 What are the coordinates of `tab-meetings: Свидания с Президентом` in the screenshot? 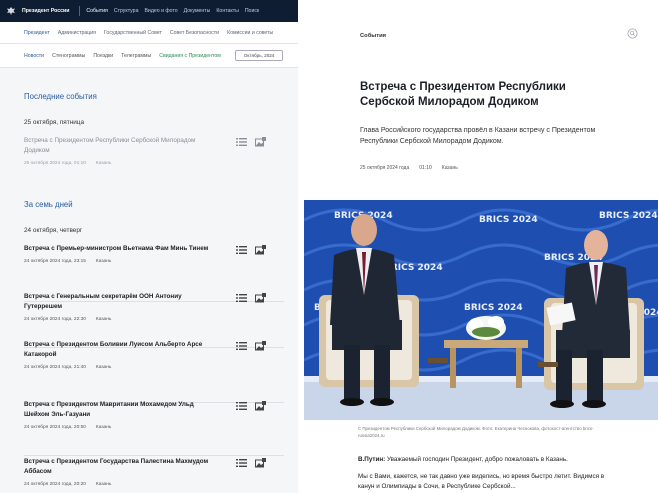 It's located at (190, 56).